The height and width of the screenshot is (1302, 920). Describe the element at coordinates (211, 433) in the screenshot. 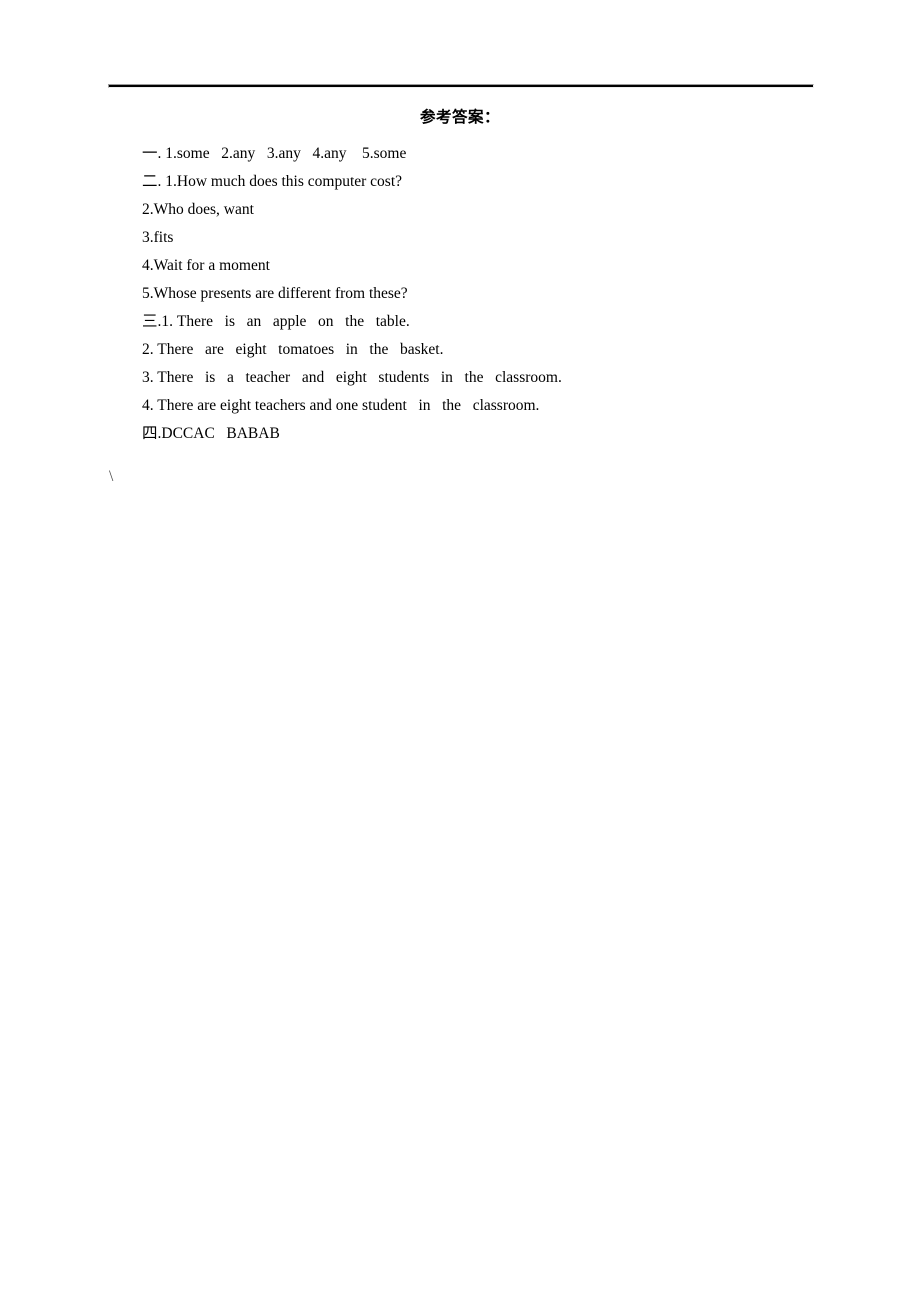

I see `answer-line-section-4-1: 四.DCCAC BABAB` at that location.